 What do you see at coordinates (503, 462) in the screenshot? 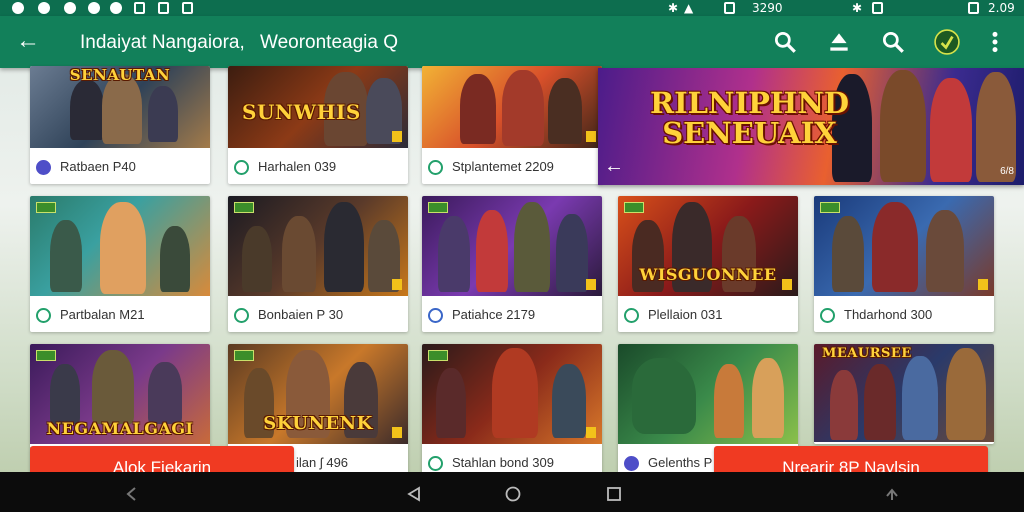
I see `card-title: Stahlan bond 309` at bounding box center [503, 462].